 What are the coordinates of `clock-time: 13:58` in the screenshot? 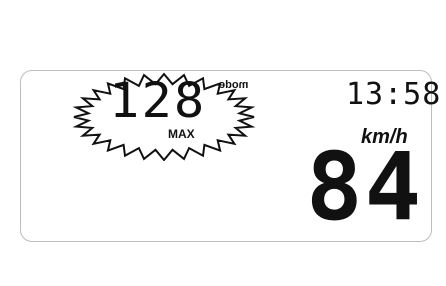 It's located at (394, 94).